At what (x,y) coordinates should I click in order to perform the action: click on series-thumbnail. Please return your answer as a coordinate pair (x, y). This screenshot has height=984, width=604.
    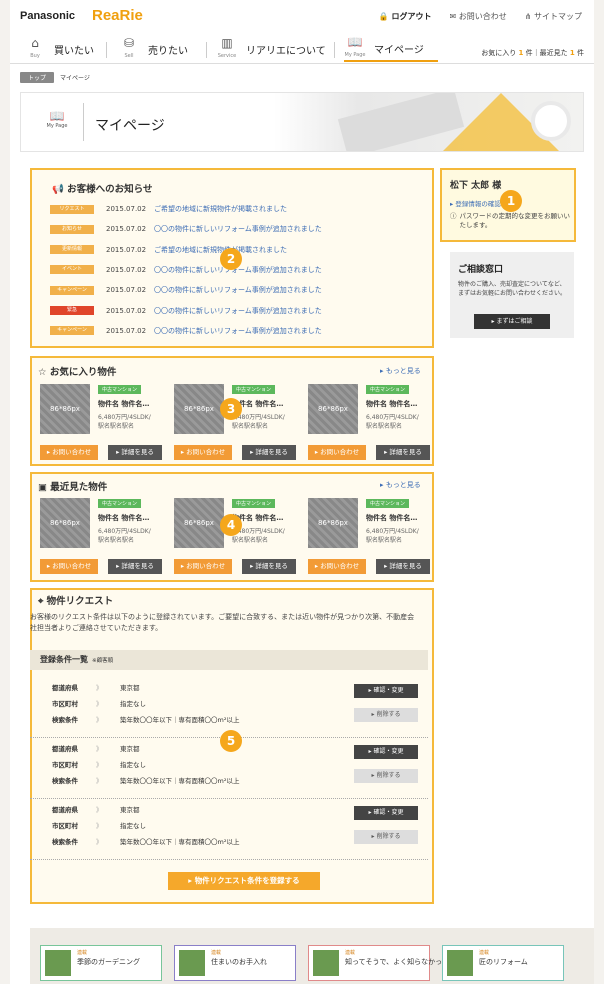
    Looking at the image, I should click on (58, 963).